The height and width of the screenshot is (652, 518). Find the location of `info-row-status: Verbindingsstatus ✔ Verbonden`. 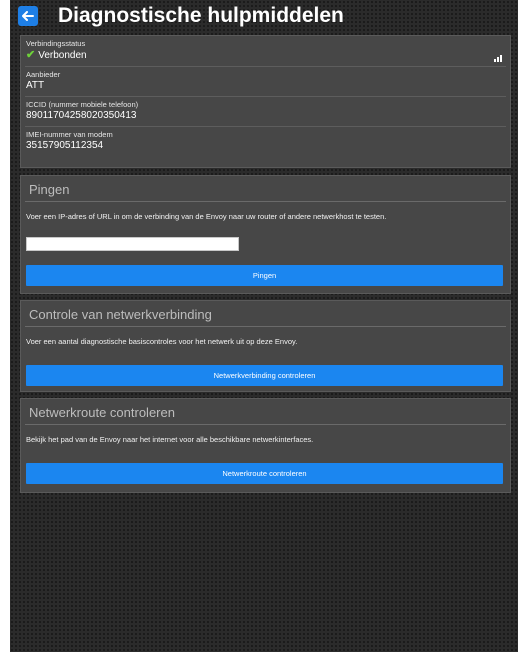

info-row-status: Verbindingsstatus ✔ Verbonden is located at coordinates (265, 51).